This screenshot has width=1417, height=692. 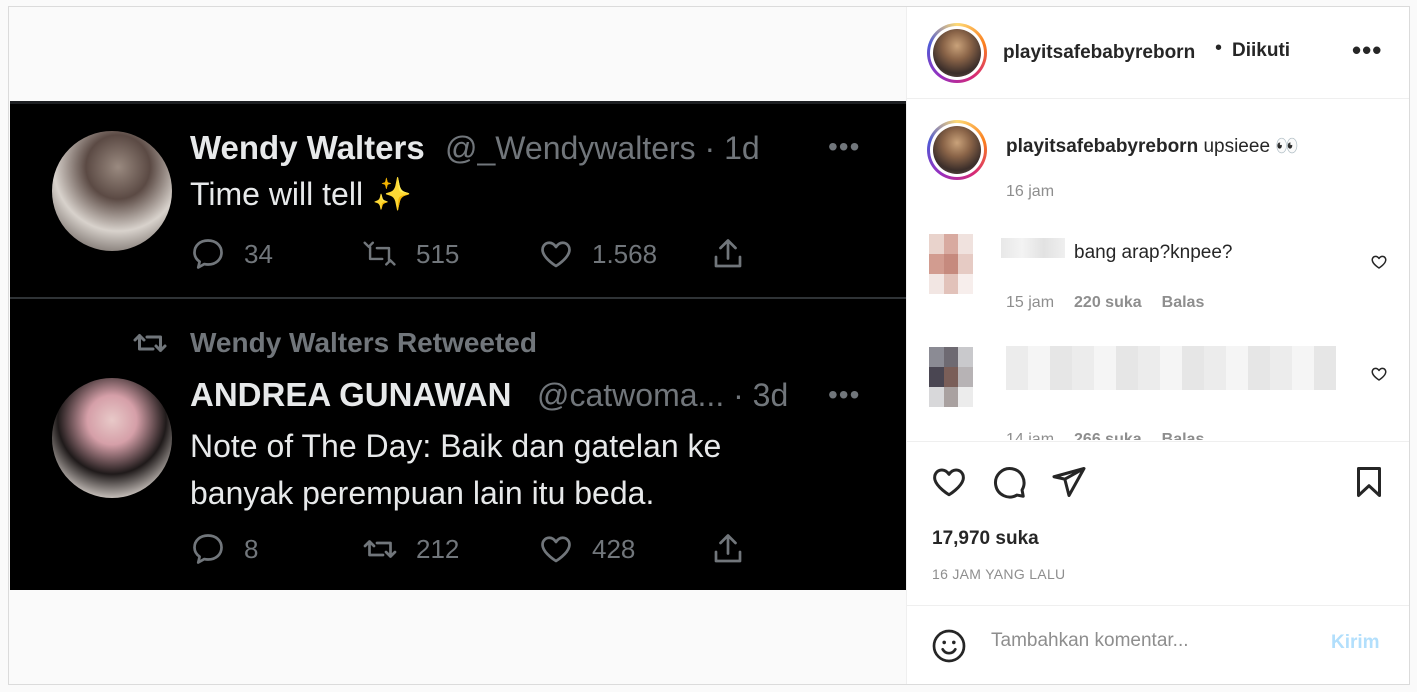 What do you see at coordinates (458, 102) in the screenshot?
I see `tweet-top-border` at bounding box center [458, 102].